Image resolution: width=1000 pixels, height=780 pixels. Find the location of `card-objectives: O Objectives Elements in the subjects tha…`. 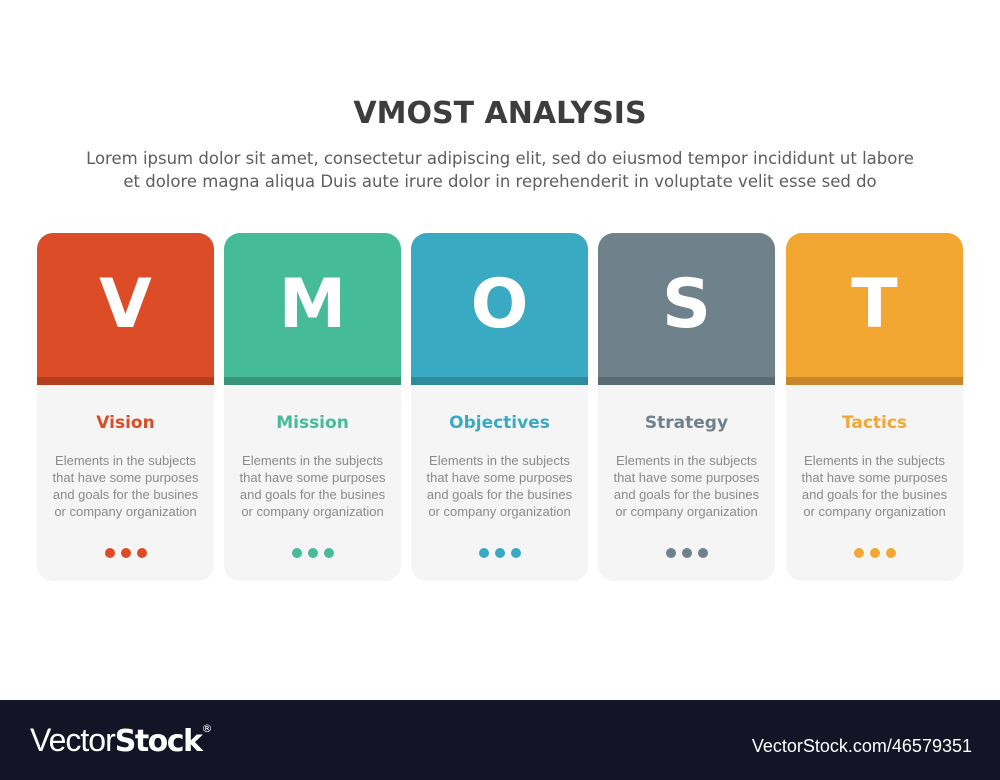

card-objectives: O Objectives Elements in the subjects tha… is located at coordinates (499, 407).